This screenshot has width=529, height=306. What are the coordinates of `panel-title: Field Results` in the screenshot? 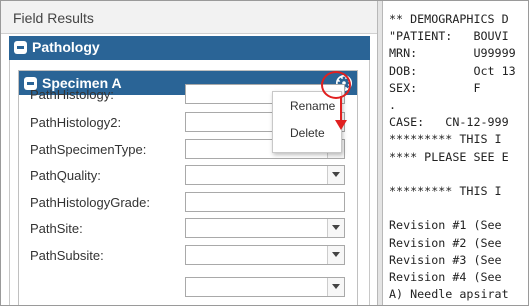 It's located at (53, 18).